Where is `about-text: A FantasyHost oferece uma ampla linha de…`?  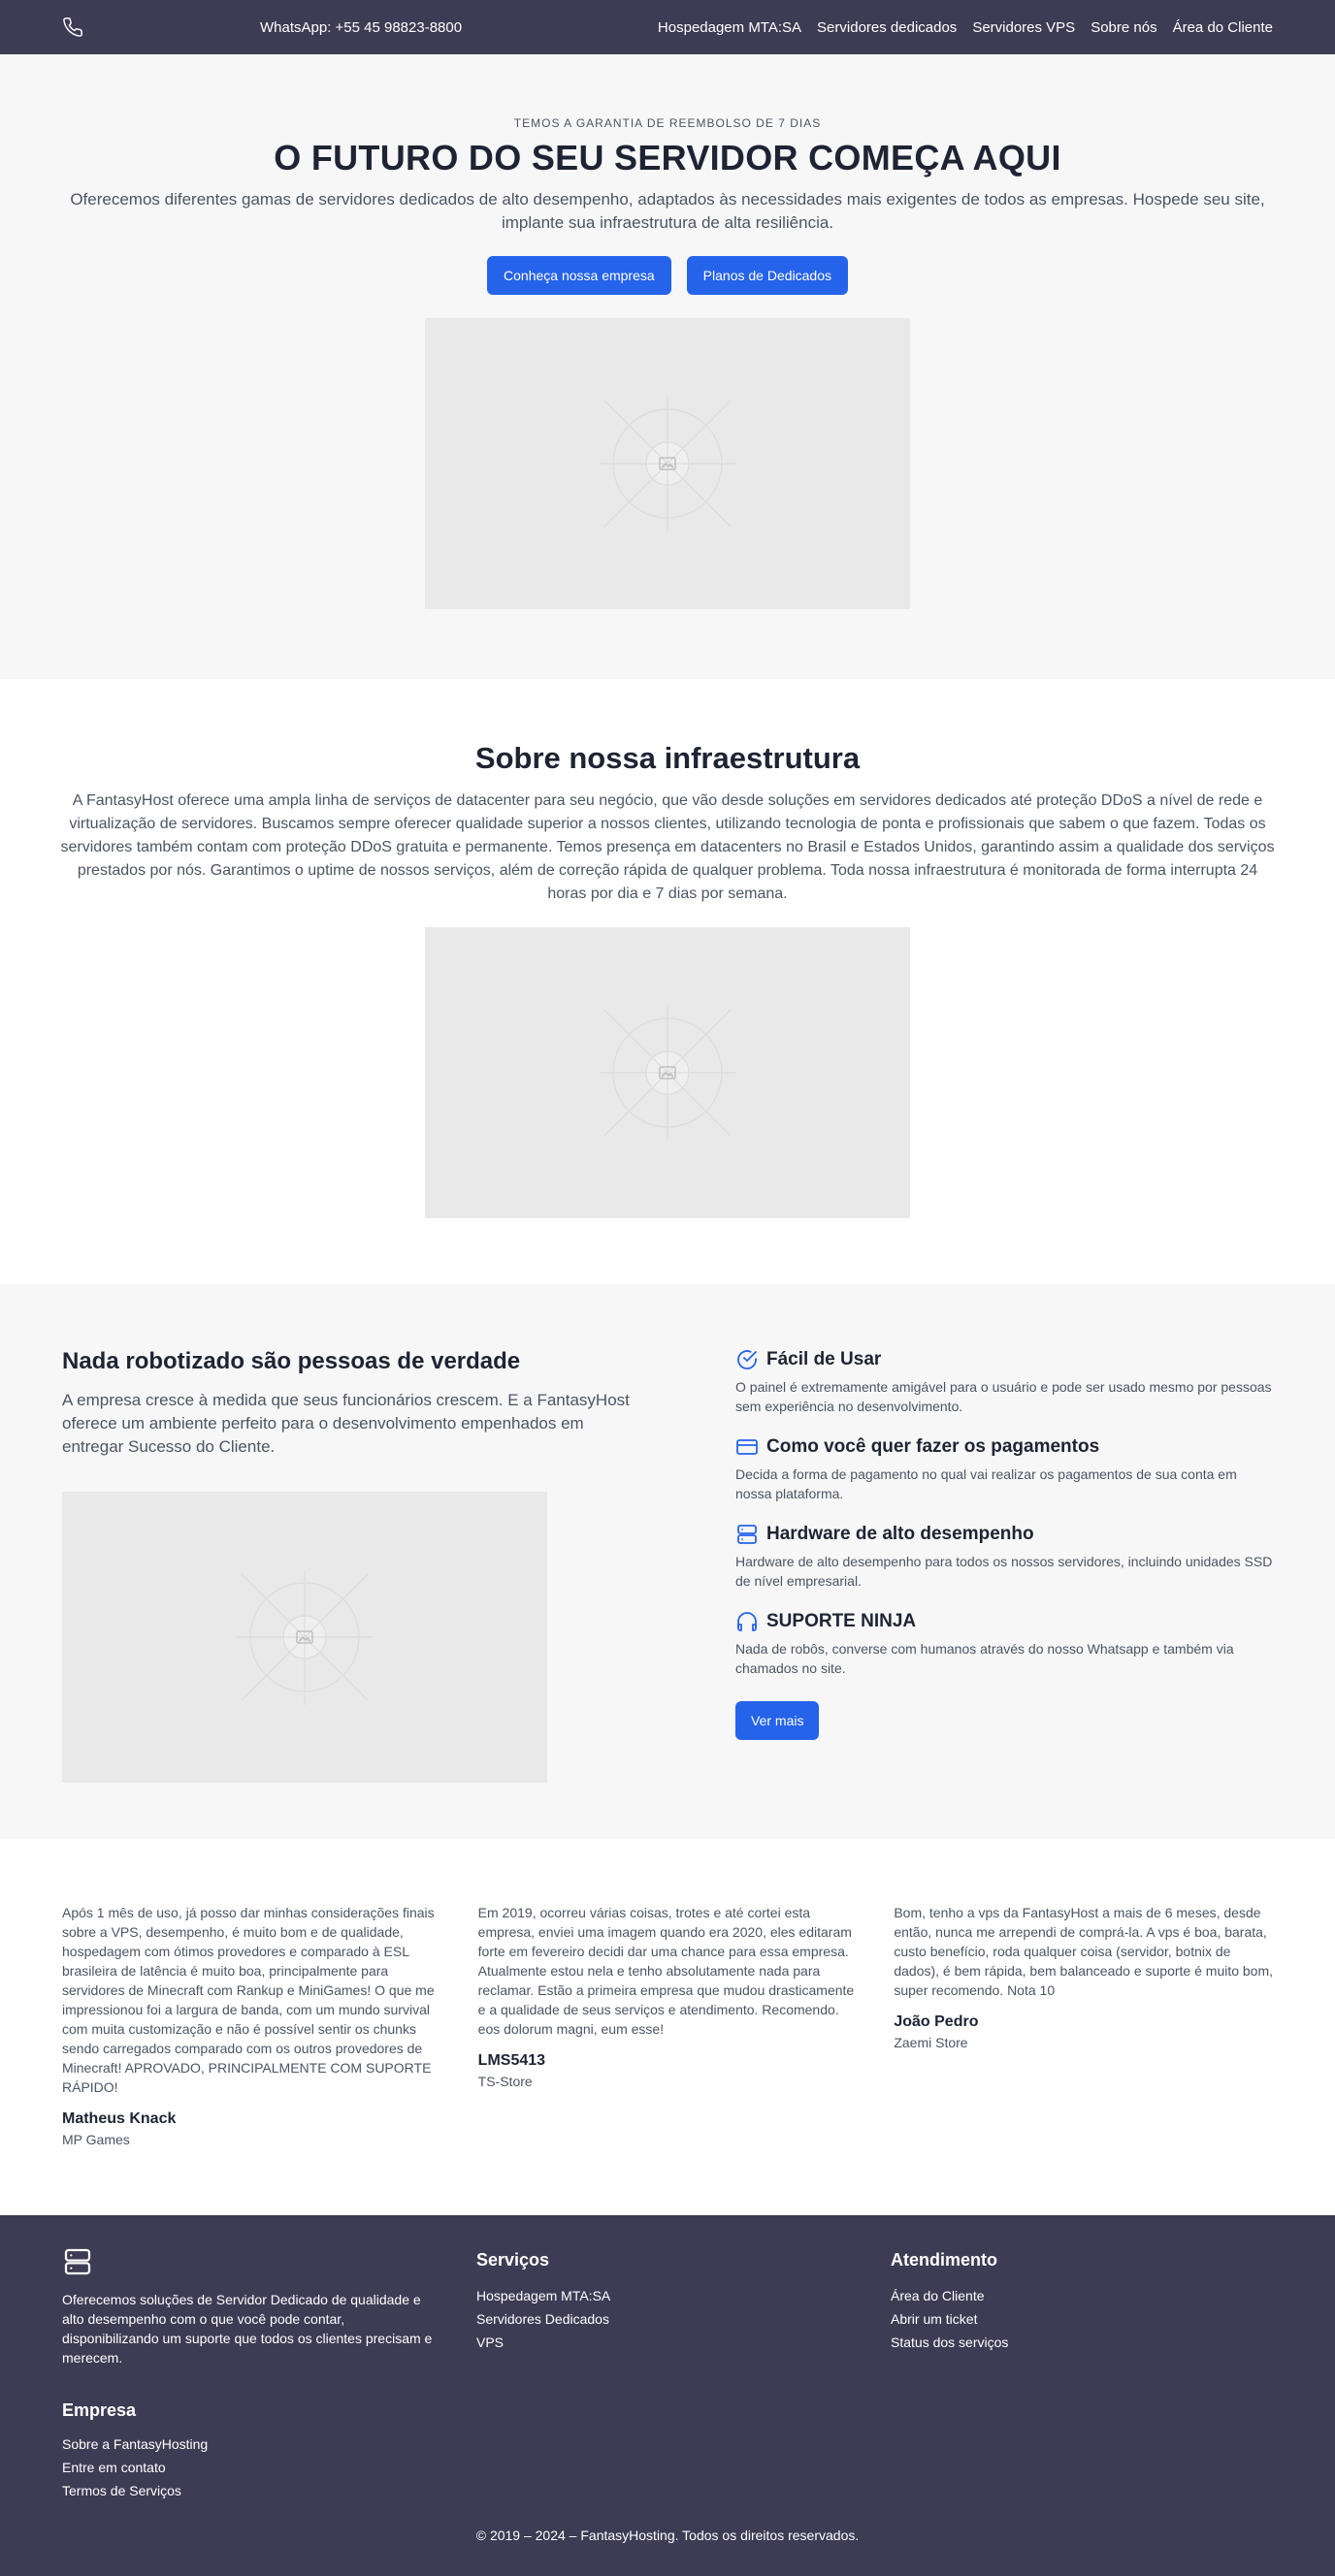
about-text: A FantasyHost oferece uma ampla linha de… is located at coordinates (667, 847).